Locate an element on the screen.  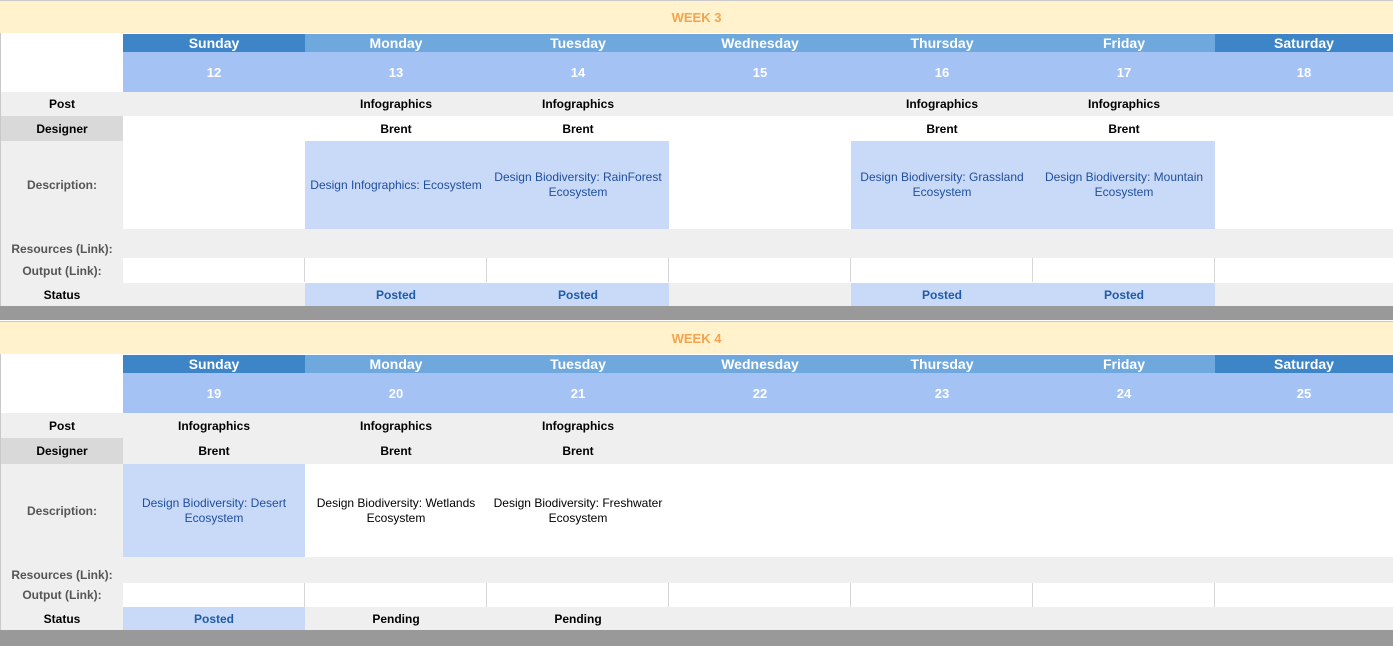
description-cell: Design Biodiversity: Wetlands Ecosystem is located at coordinates (396, 510).